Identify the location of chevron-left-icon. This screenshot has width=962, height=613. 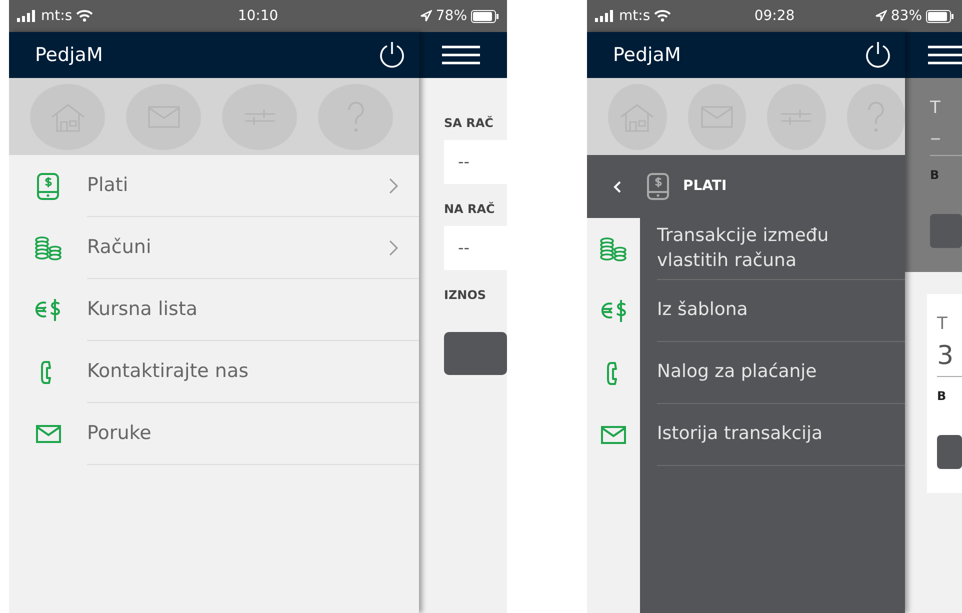
(617, 187).